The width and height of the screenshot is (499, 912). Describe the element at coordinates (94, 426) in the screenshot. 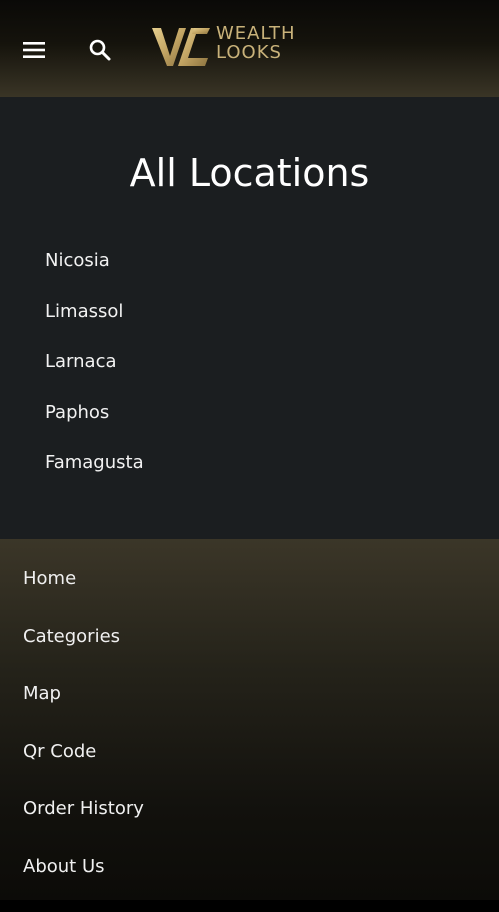

I see `location-item-paphos: Paphos` at that location.